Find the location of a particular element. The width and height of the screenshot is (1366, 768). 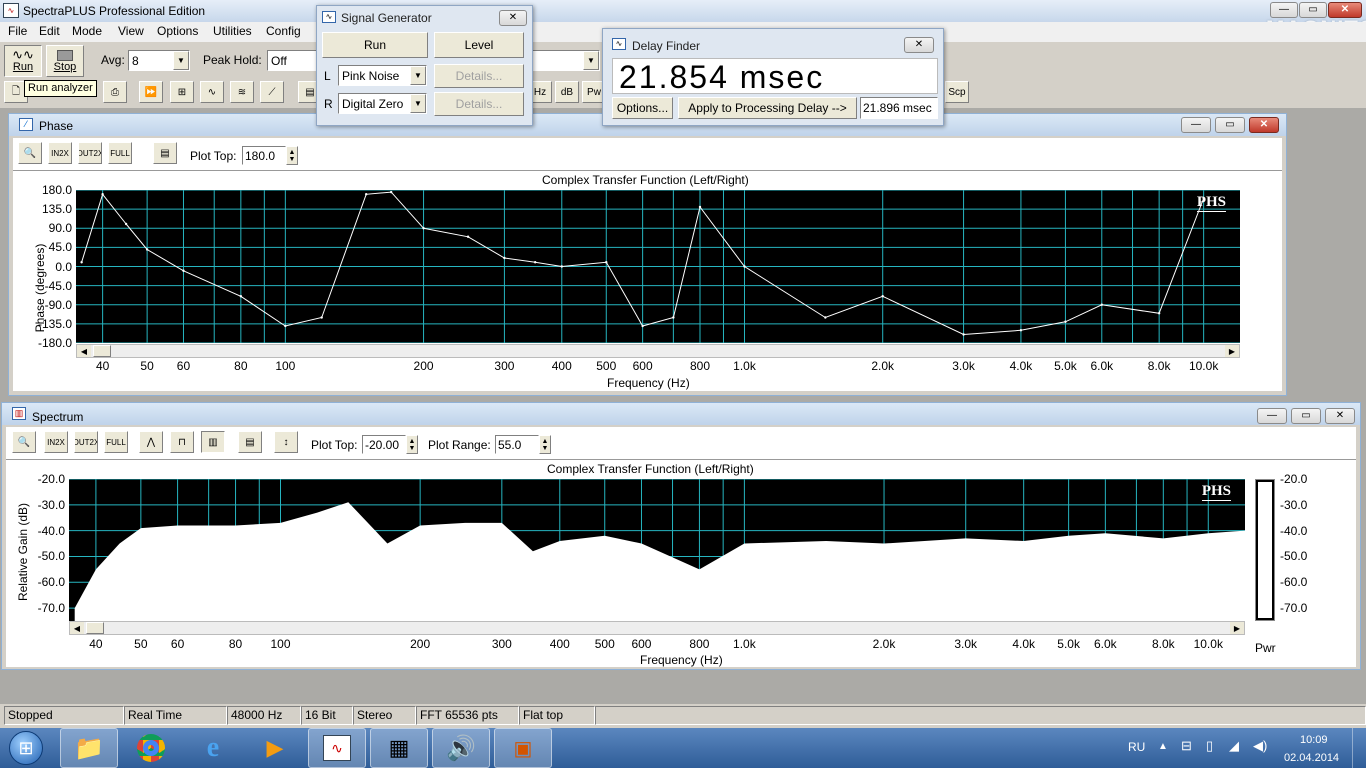

taskbar-volume-app: 🔊 is located at coordinates (461, 748).